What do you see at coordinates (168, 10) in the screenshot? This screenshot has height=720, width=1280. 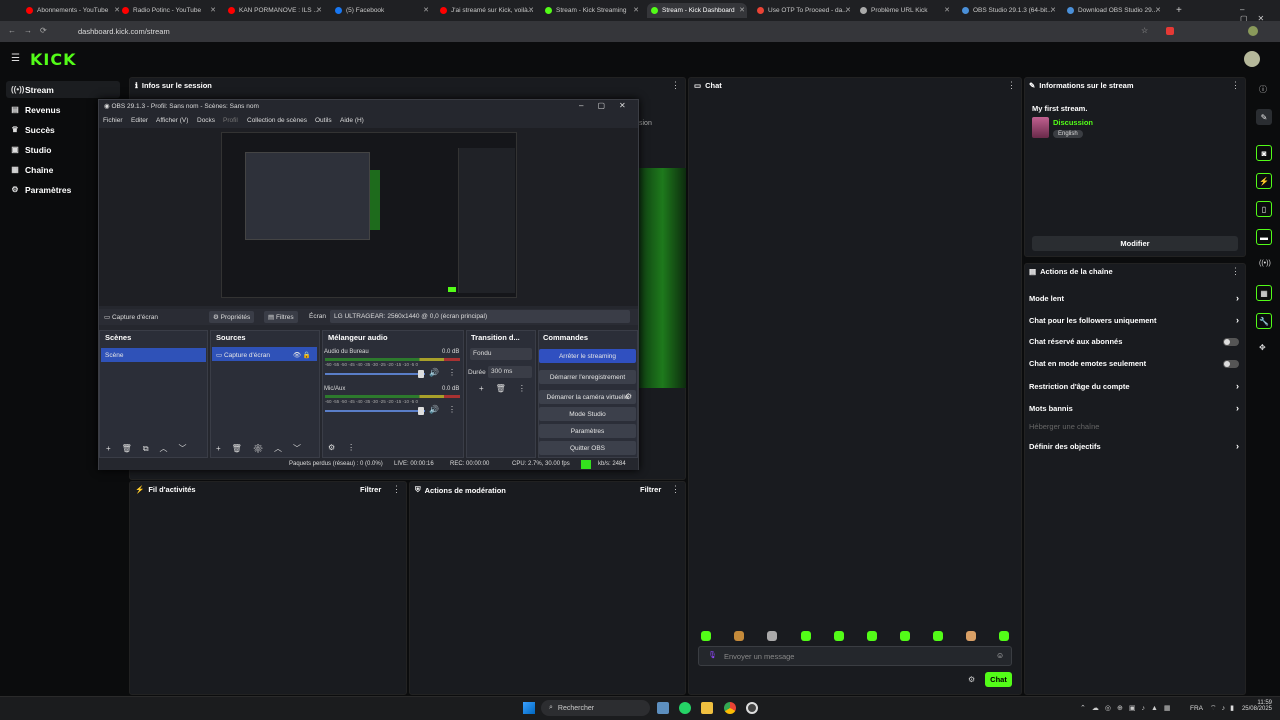 I see `browser-tab: Radio Potinc - YouTube ✕` at bounding box center [168, 10].